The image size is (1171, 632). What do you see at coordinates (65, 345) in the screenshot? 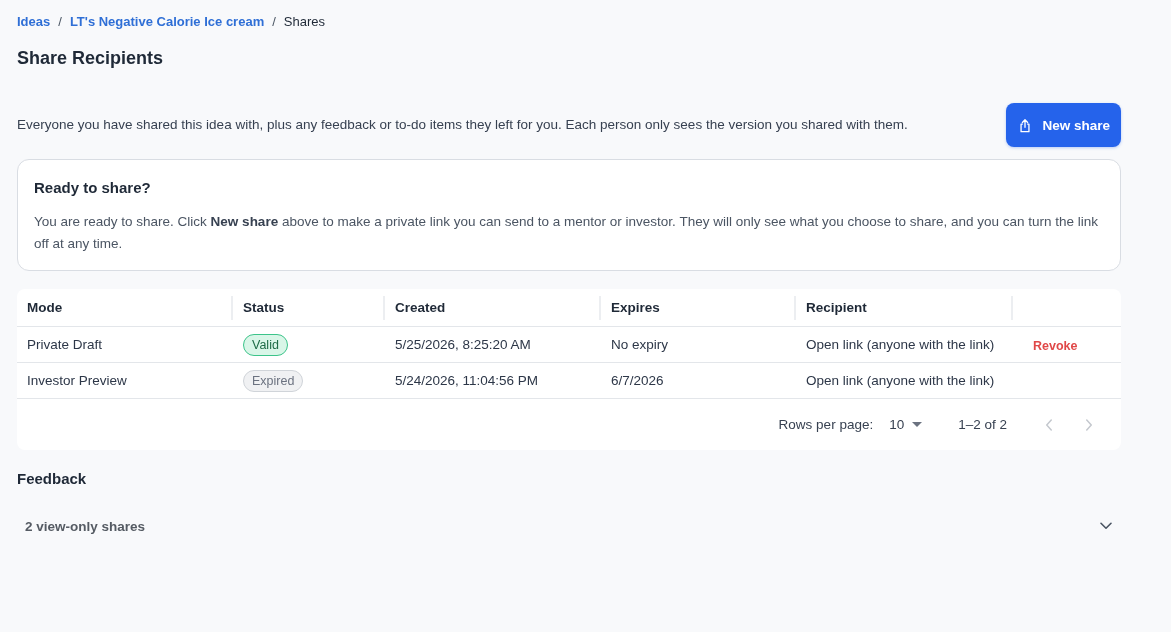
I see `table-cell-text: Private Draft` at bounding box center [65, 345].